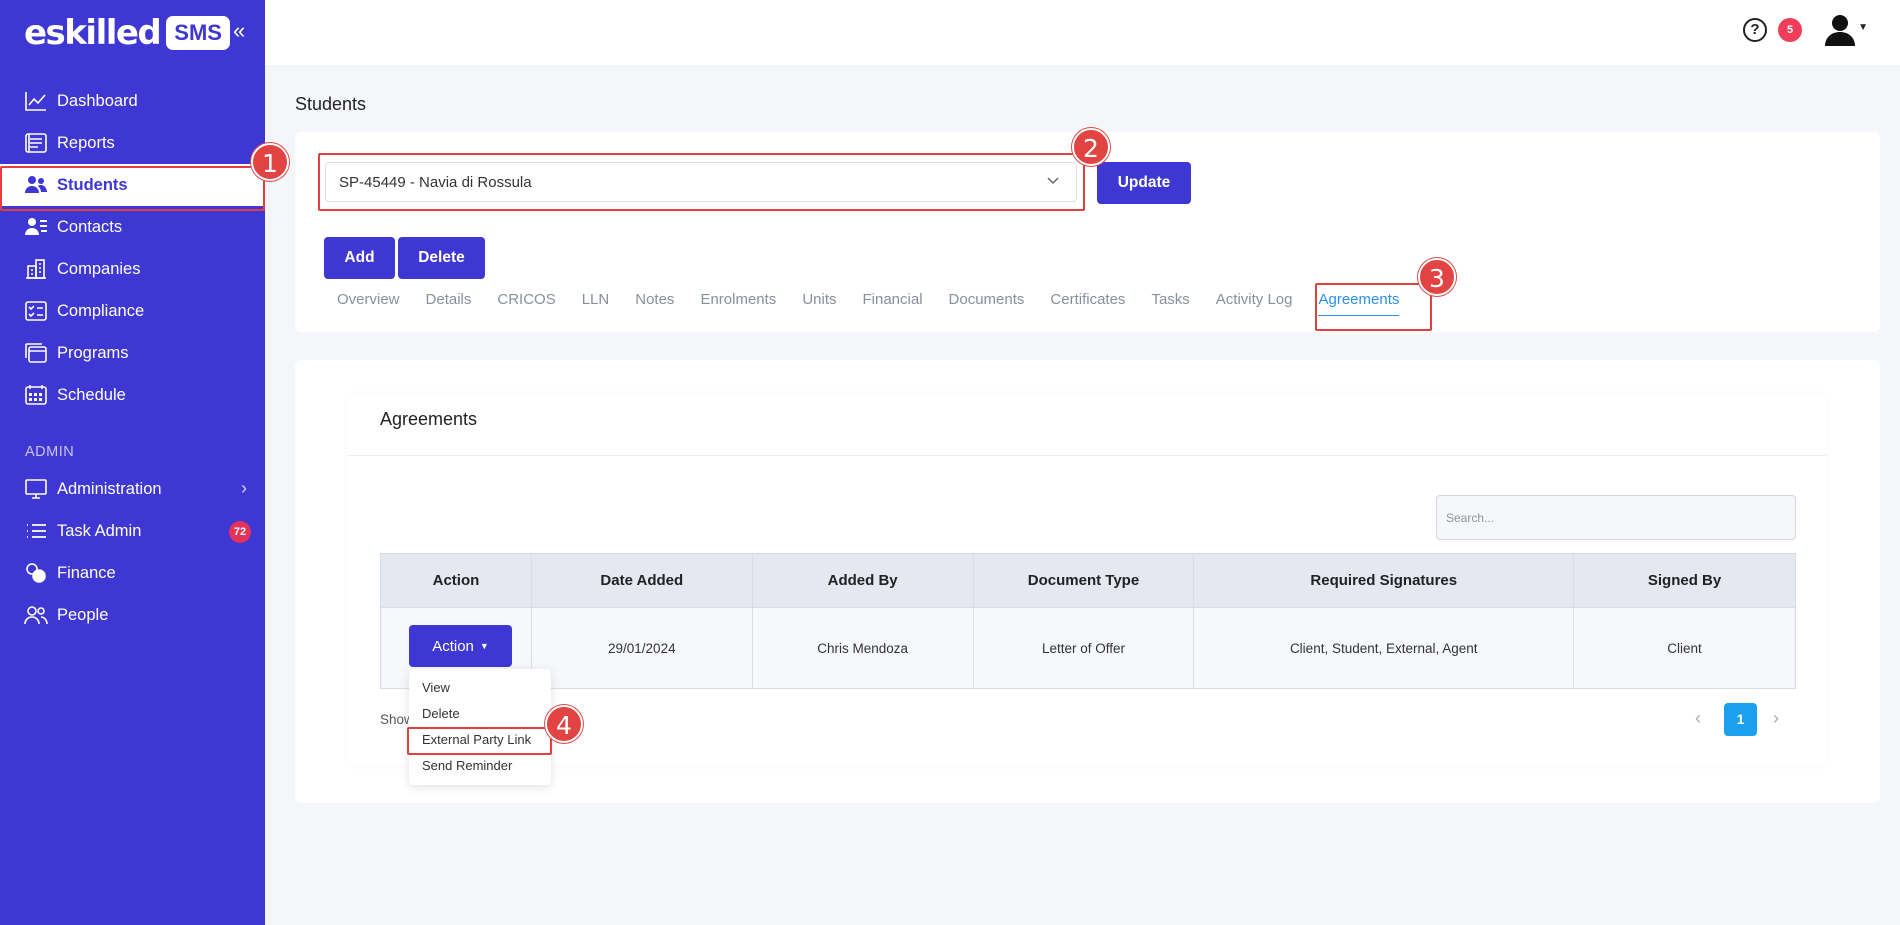  What do you see at coordinates (1840, 30) in the screenshot?
I see `user-avatar-icon` at bounding box center [1840, 30].